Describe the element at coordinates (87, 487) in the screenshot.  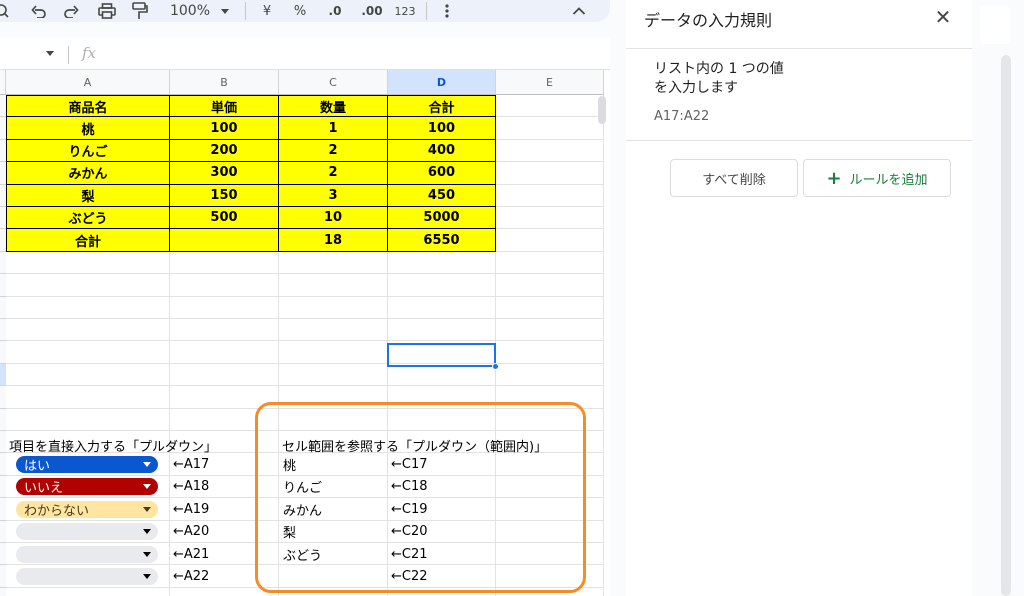
I see `dropdown-chip: いいえ` at that location.